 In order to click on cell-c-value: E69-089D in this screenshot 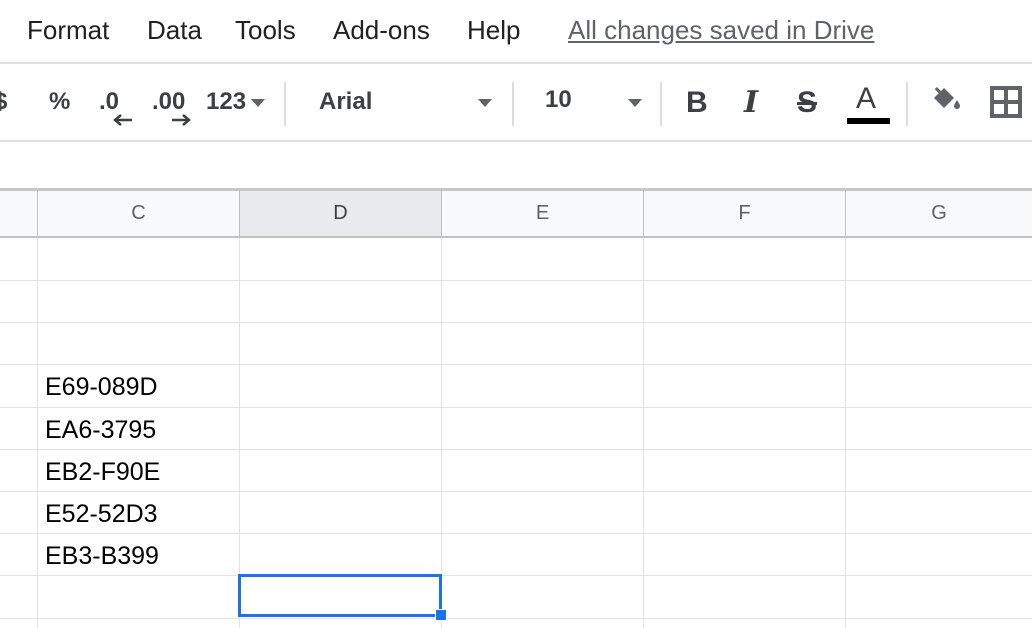, I will do `click(101, 387)`.